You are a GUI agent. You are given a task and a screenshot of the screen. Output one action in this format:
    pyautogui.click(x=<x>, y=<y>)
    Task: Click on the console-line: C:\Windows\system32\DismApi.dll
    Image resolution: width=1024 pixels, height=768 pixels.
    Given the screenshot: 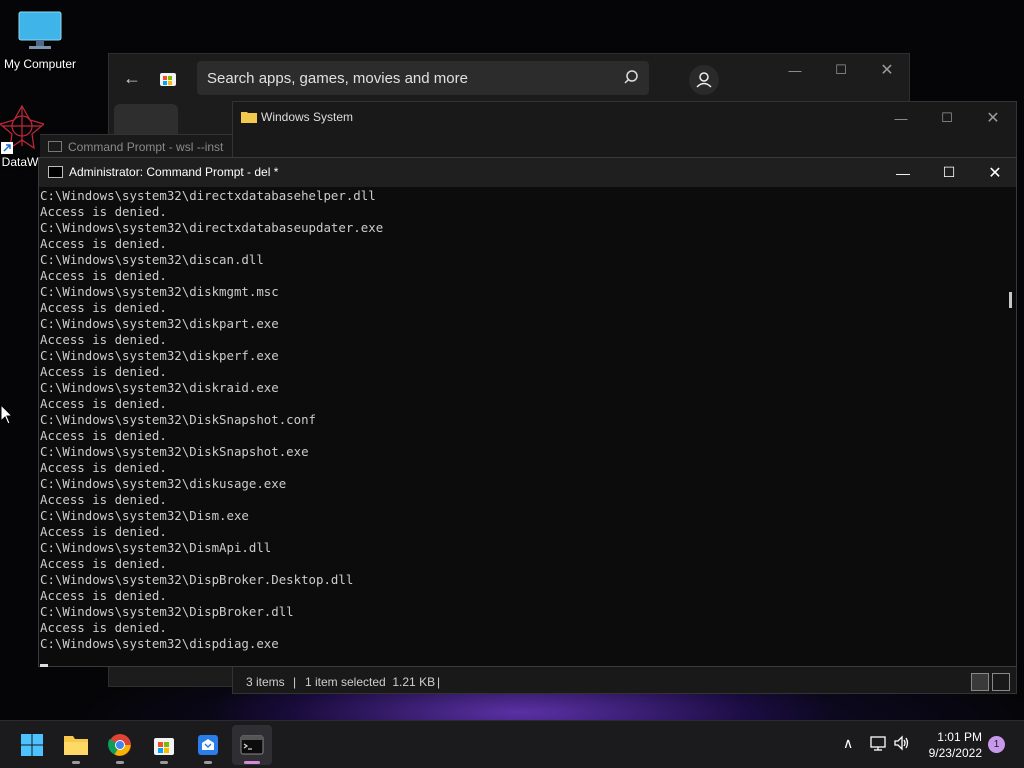 What is the action you would take?
    pyautogui.click(x=156, y=547)
    